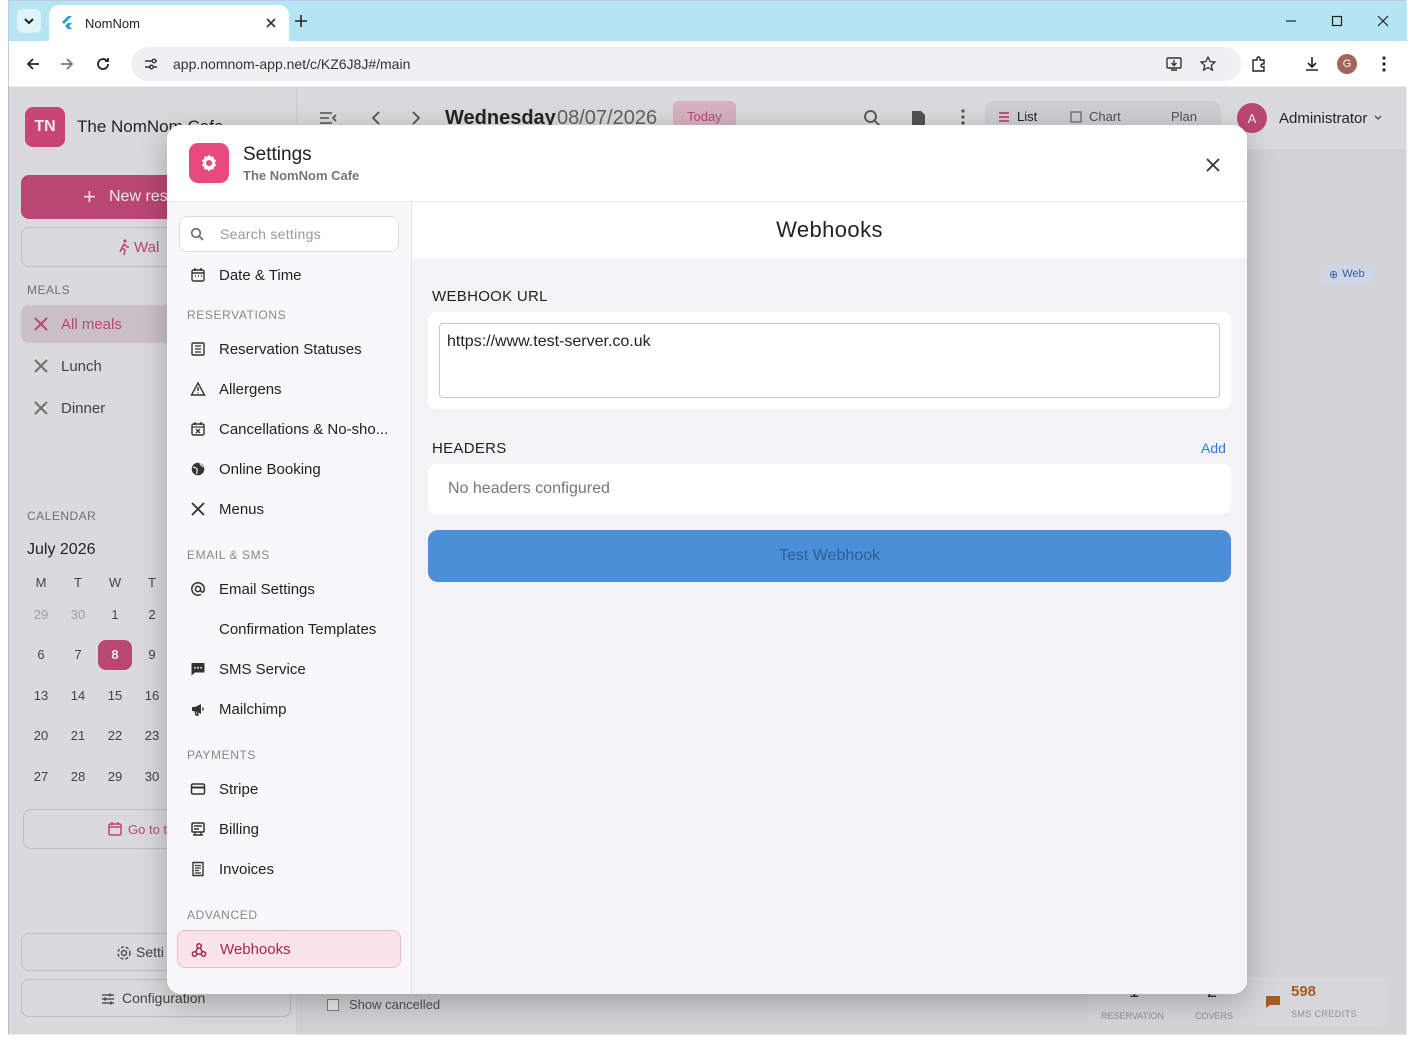 This screenshot has width=1414, height=1040. What do you see at coordinates (198, 469) in the screenshot?
I see `globe-icon` at bounding box center [198, 469].